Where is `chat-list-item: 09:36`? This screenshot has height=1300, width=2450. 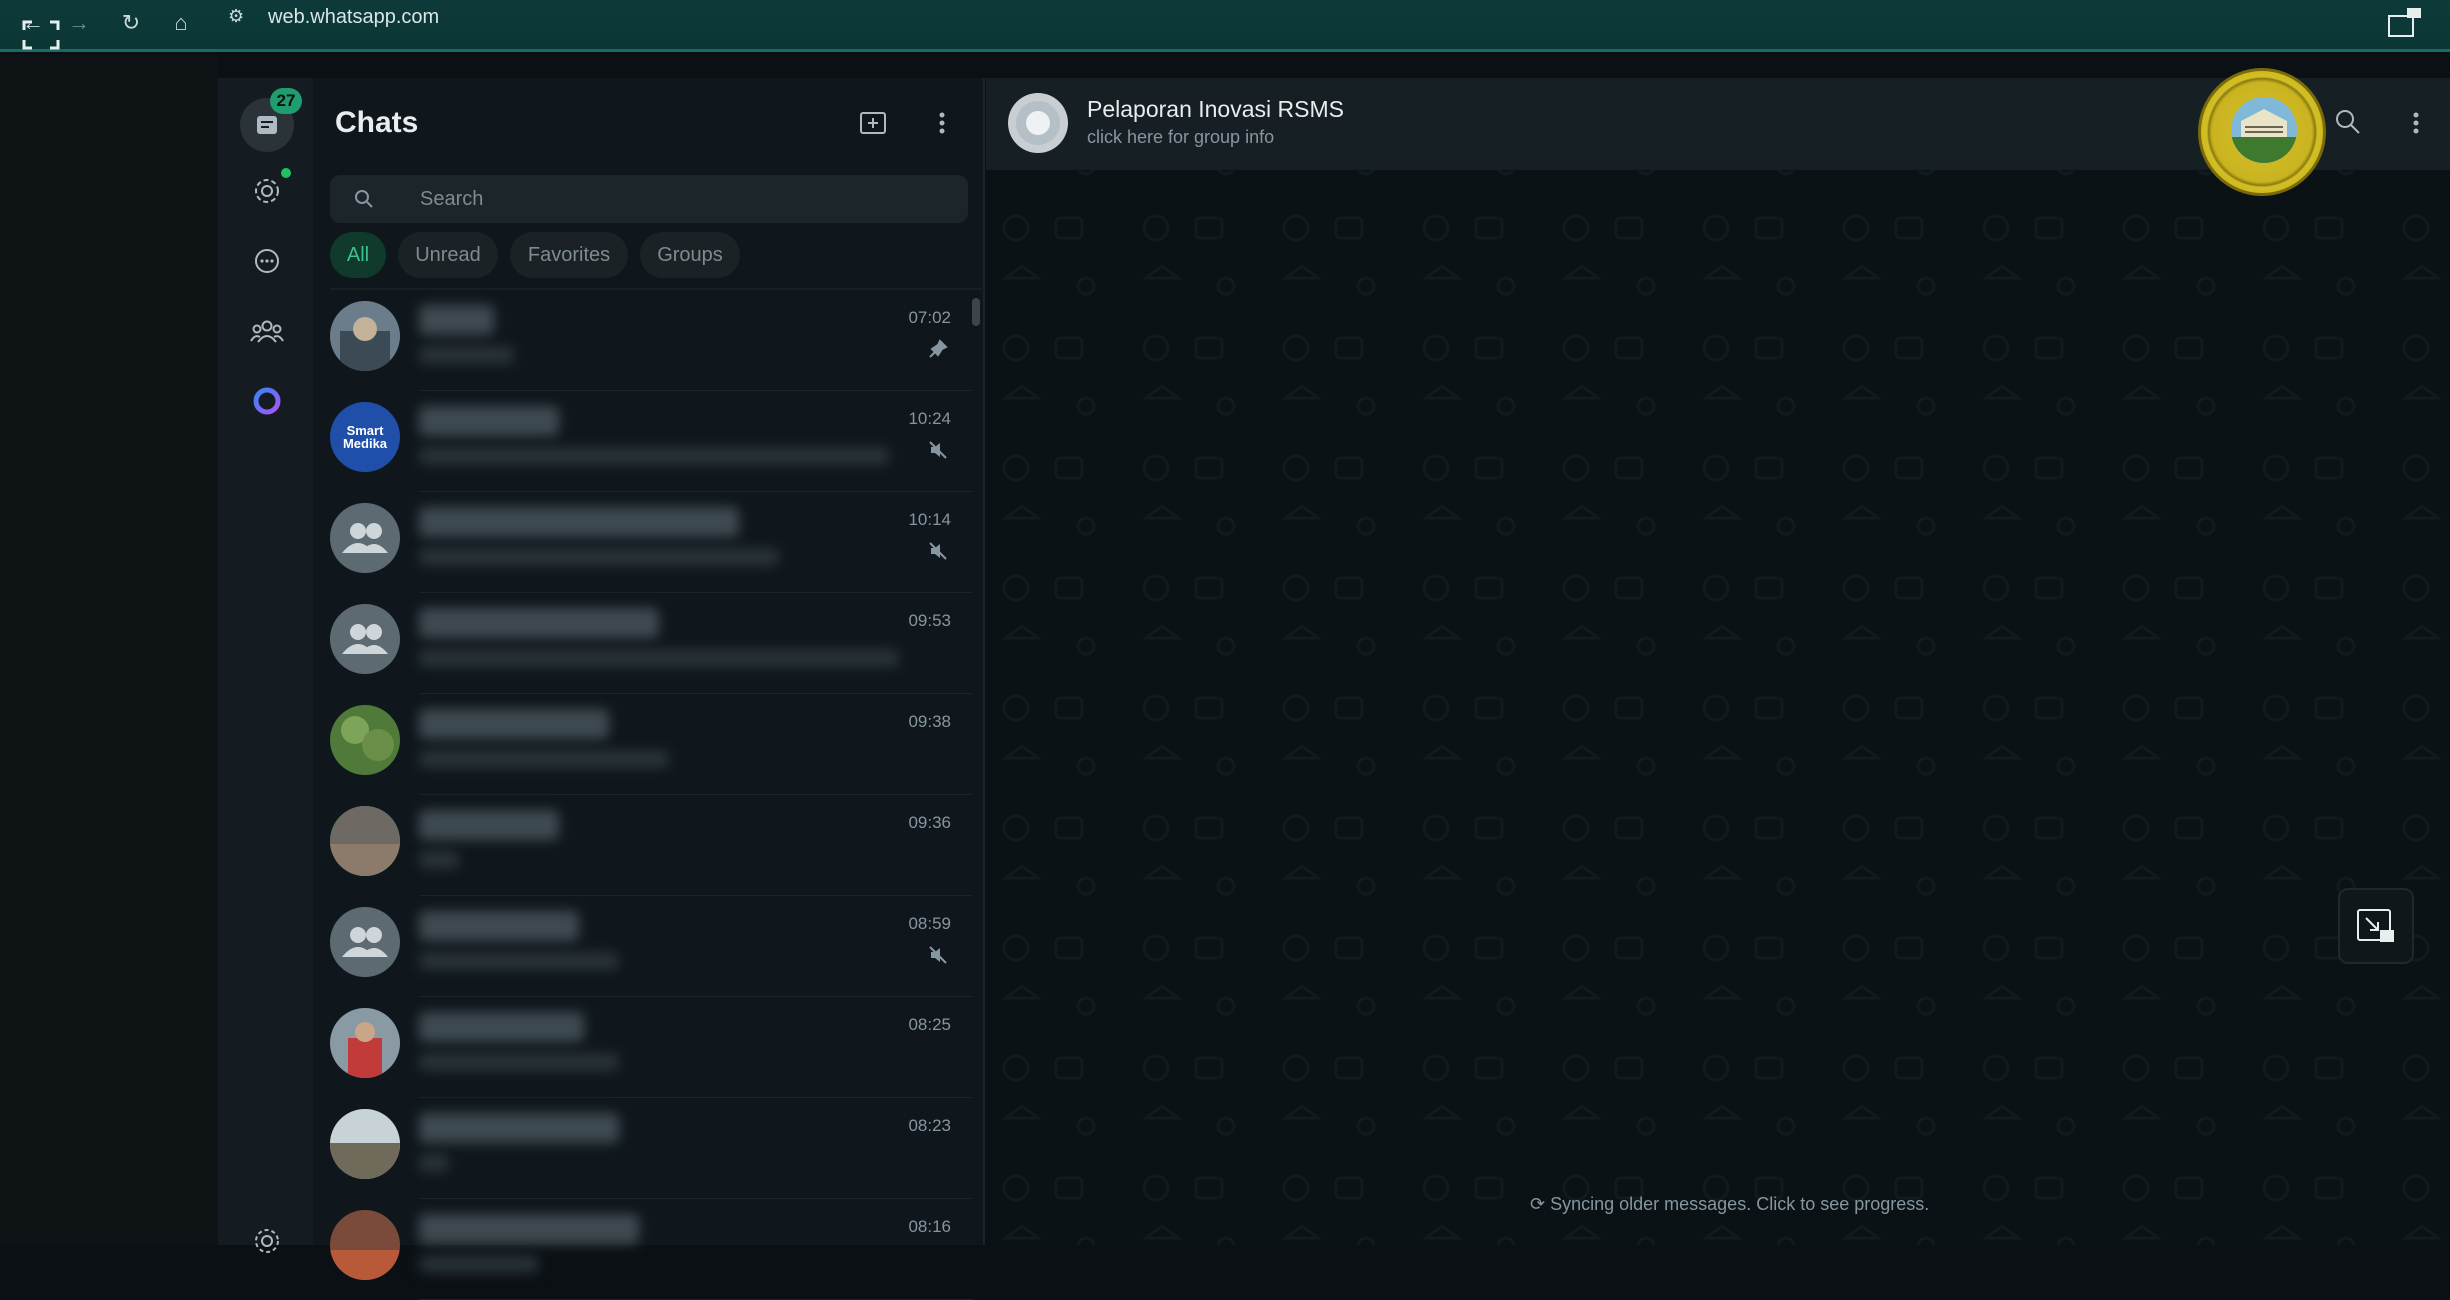
chat-list-item: 09:36 is located at coordinates (643, 845).